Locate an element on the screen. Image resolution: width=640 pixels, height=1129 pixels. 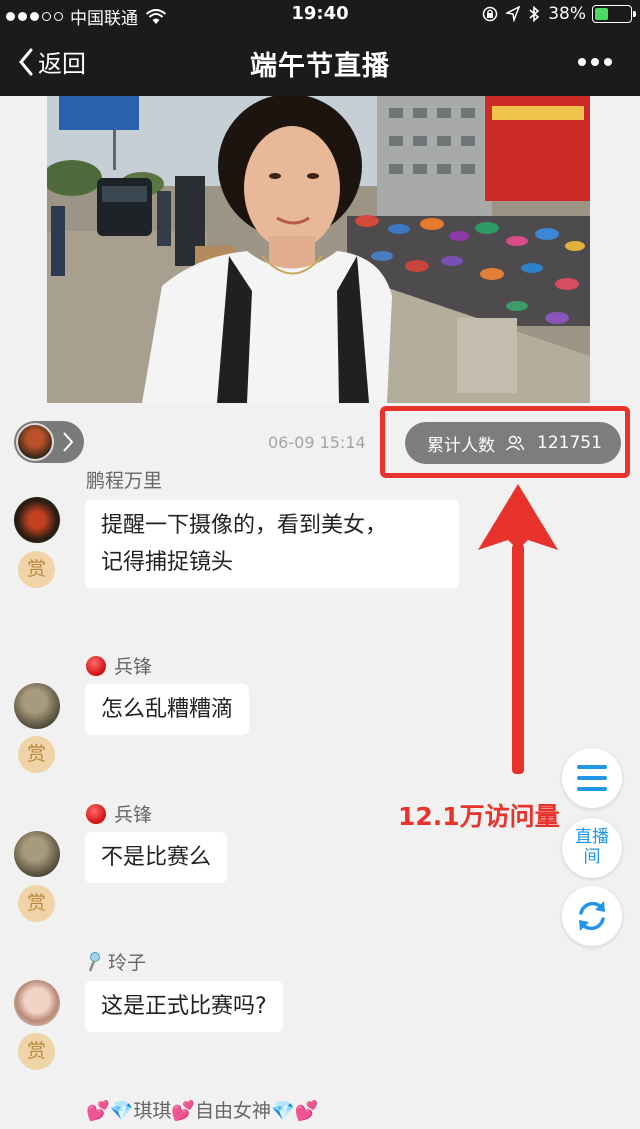
comment-text-line: 提醒一下摄像的，看到美女， is located at coordinates (244, 525).